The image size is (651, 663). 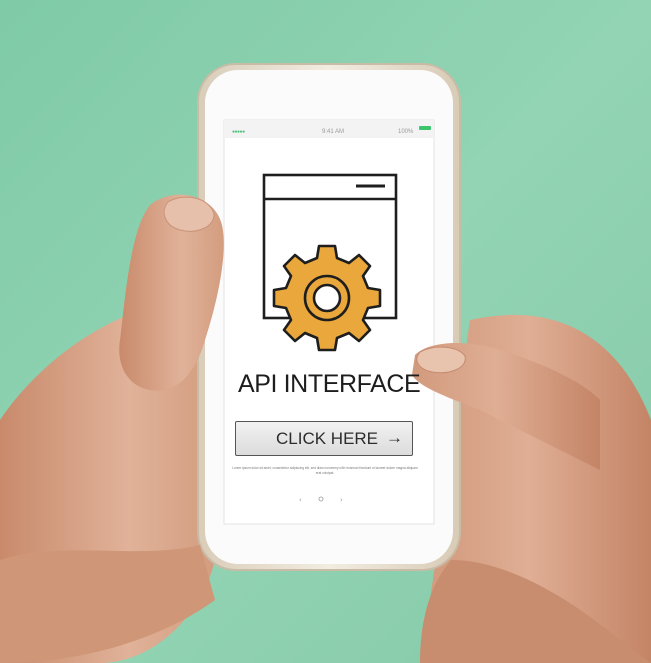 I want to click on battery-icon, so click(x=425, y=128).